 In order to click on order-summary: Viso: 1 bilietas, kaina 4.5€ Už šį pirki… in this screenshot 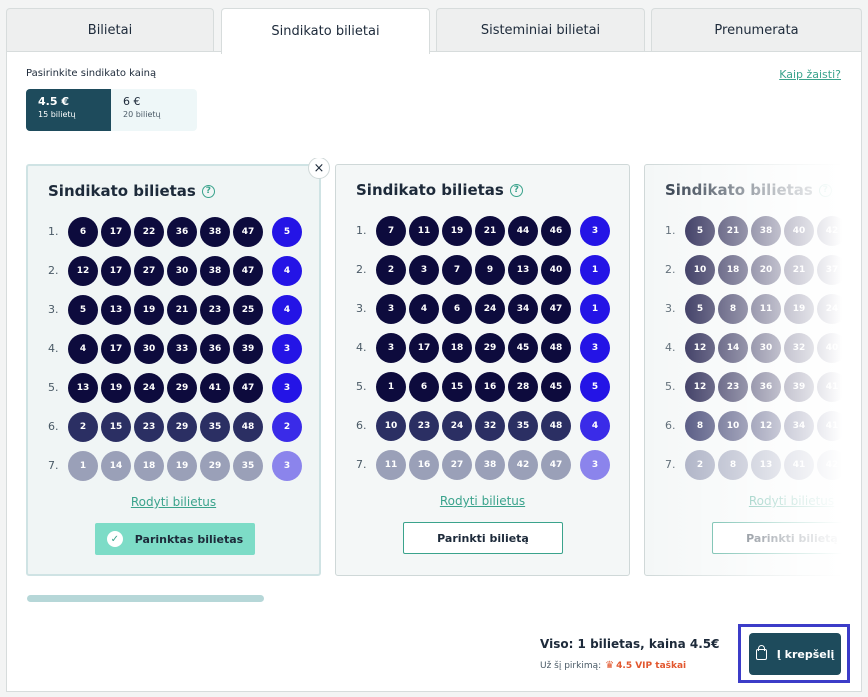, I will do `click(629, 654)`.